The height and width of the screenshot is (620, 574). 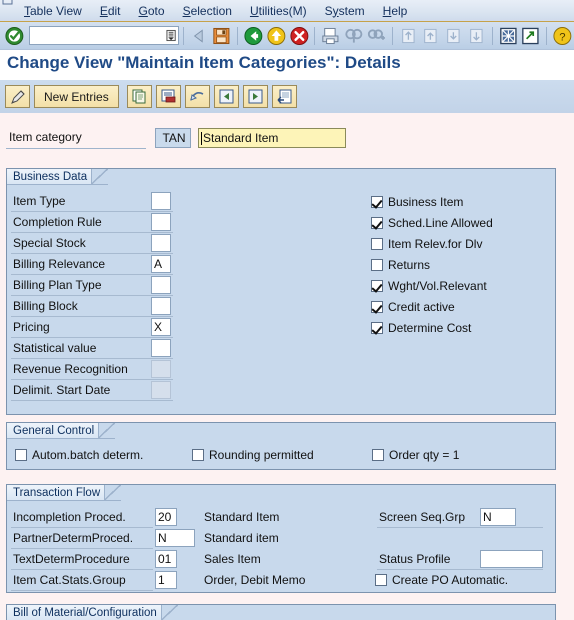 What do you see at coordinates (395, 11) in the screenshot?
I see `menu-item-help: Help` at bounding box center [395, 11].